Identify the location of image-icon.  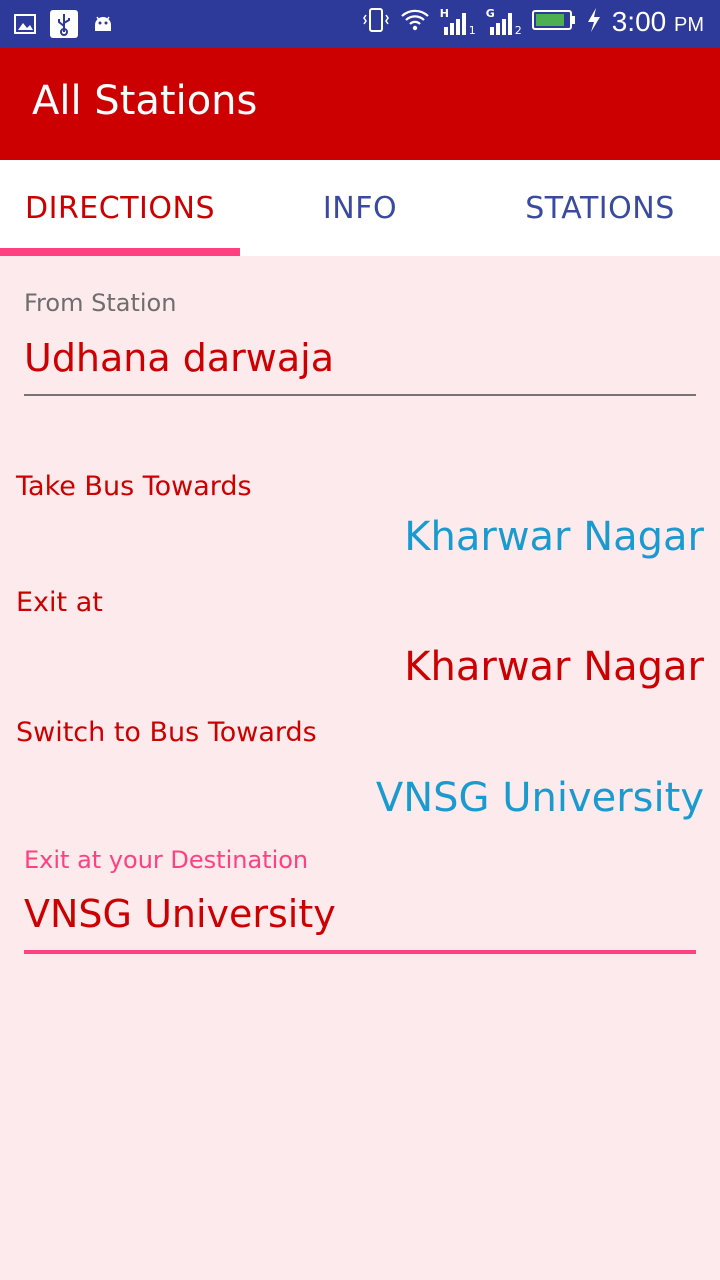
(25, 26).